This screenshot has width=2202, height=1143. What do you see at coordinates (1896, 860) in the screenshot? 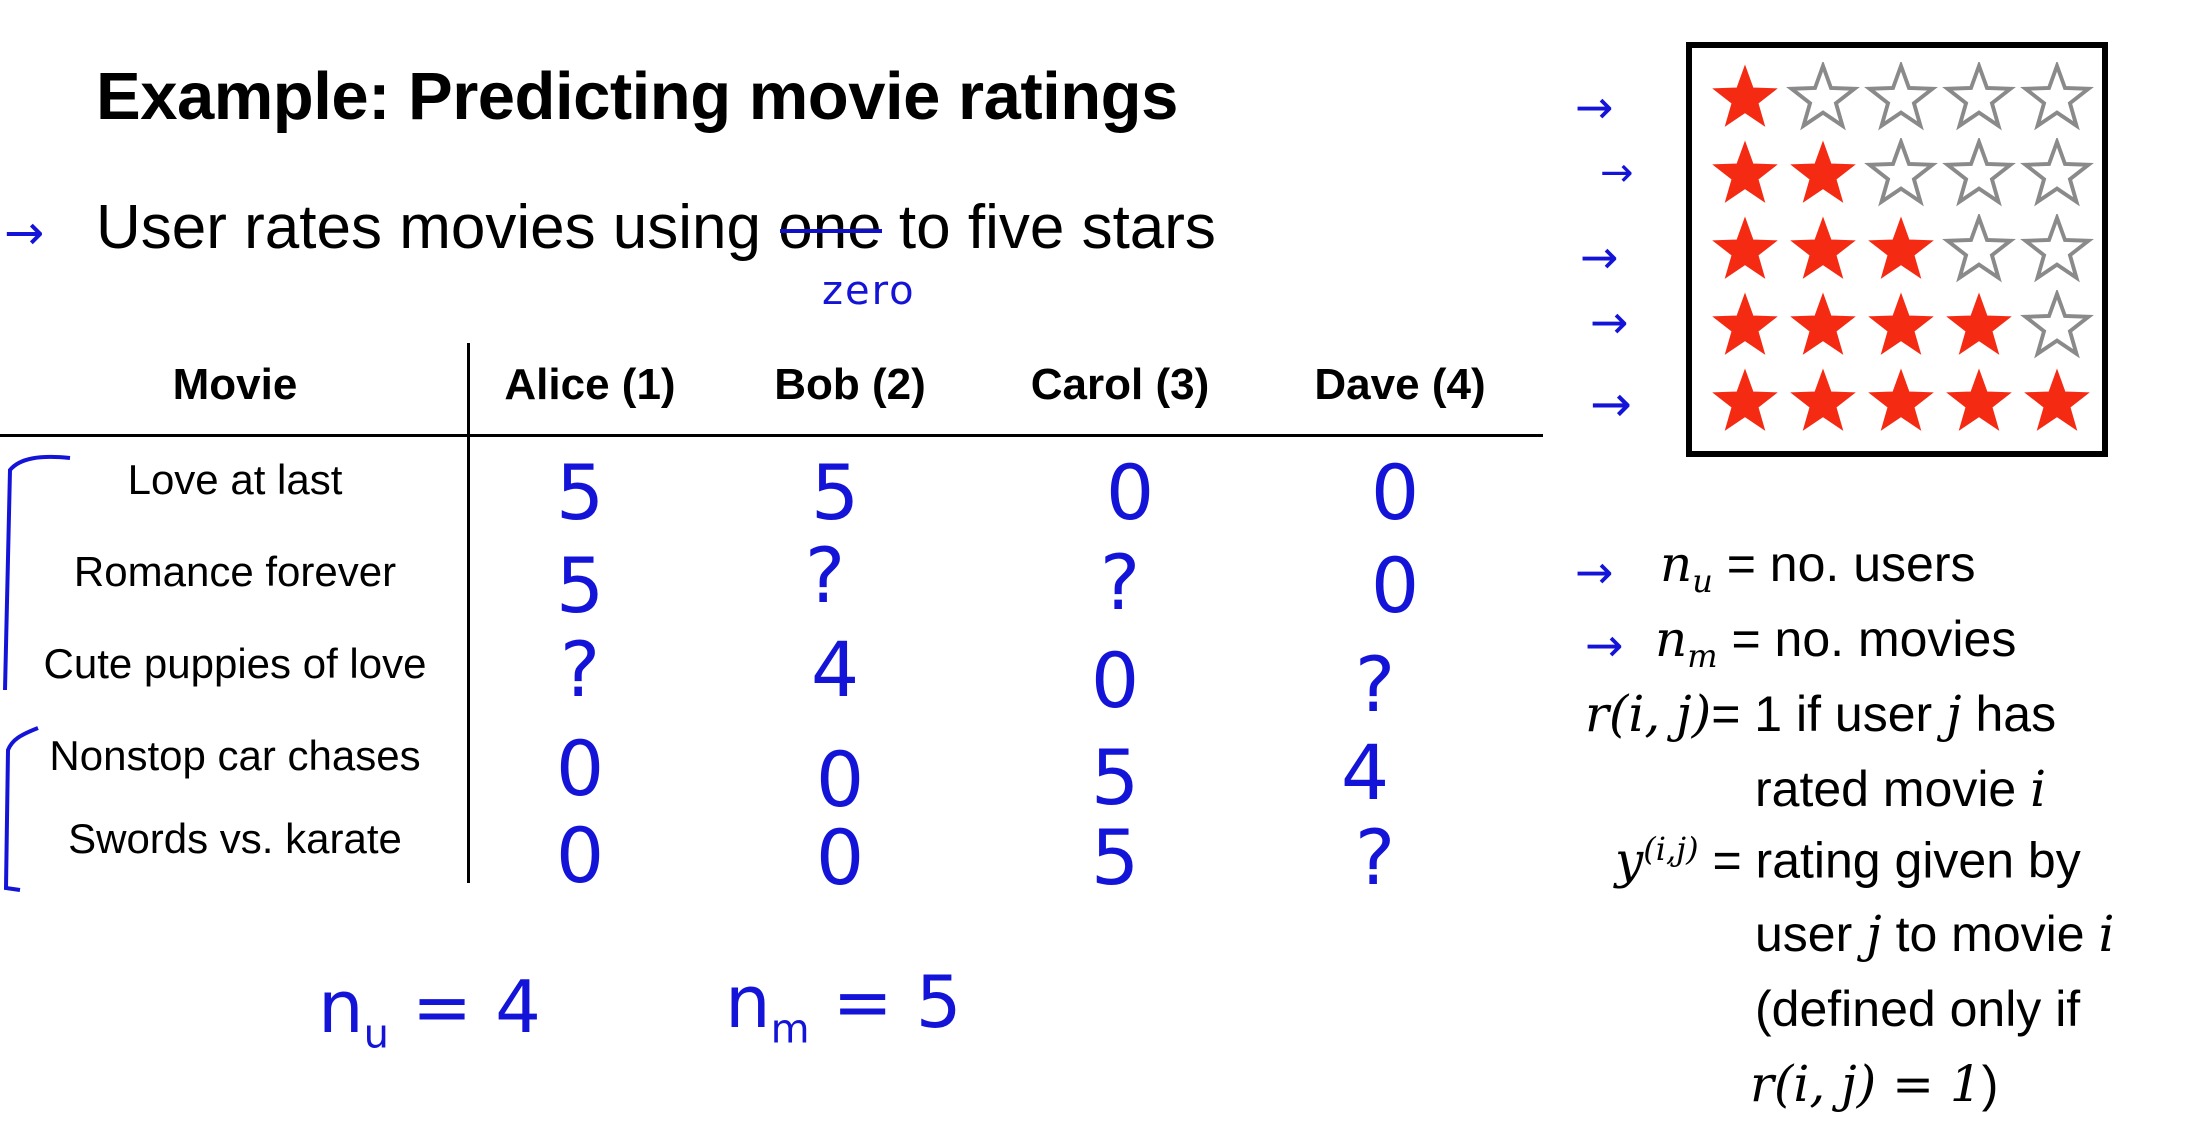
I see `y-definition: = rating given by` at bounding box center [1896, 860].